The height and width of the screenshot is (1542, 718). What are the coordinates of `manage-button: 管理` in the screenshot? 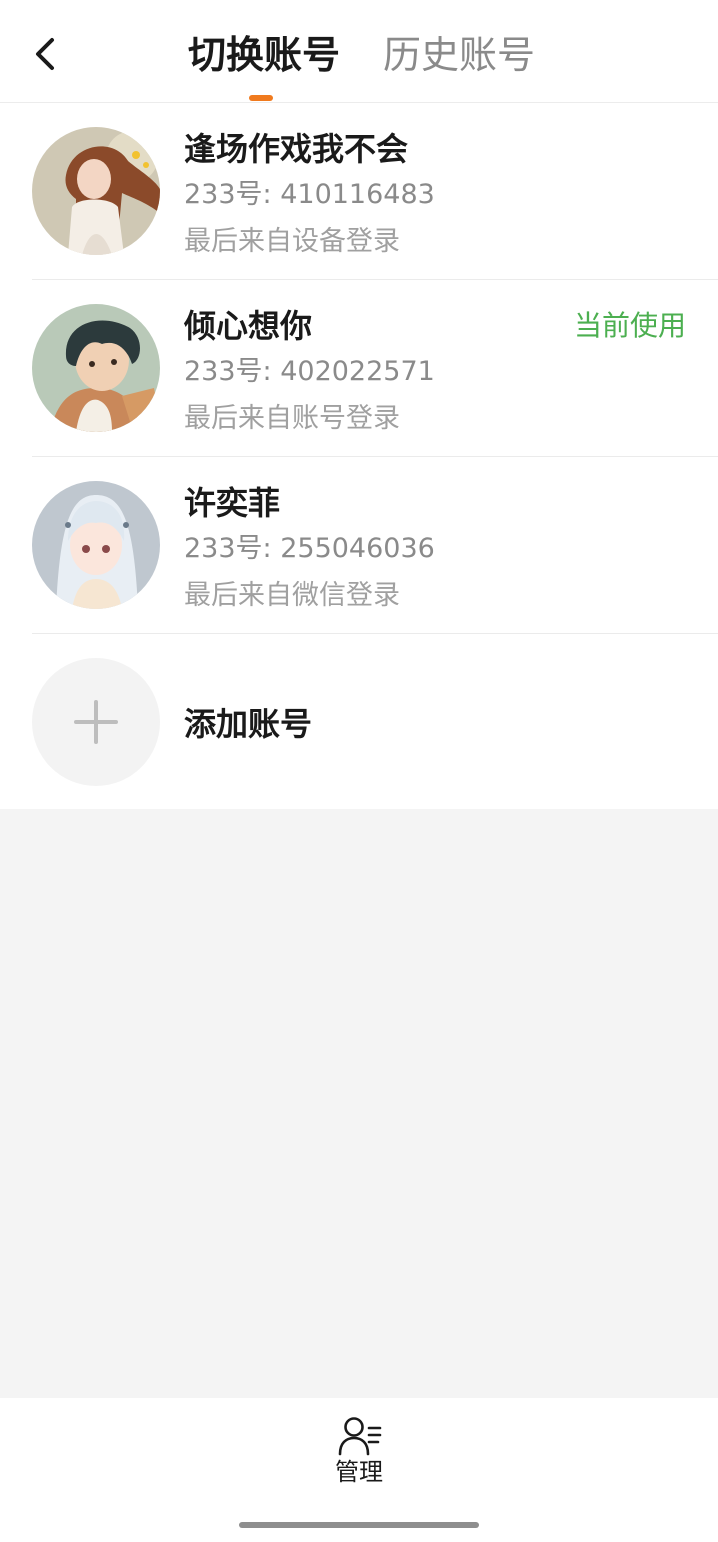 It's located at (359, 1458).